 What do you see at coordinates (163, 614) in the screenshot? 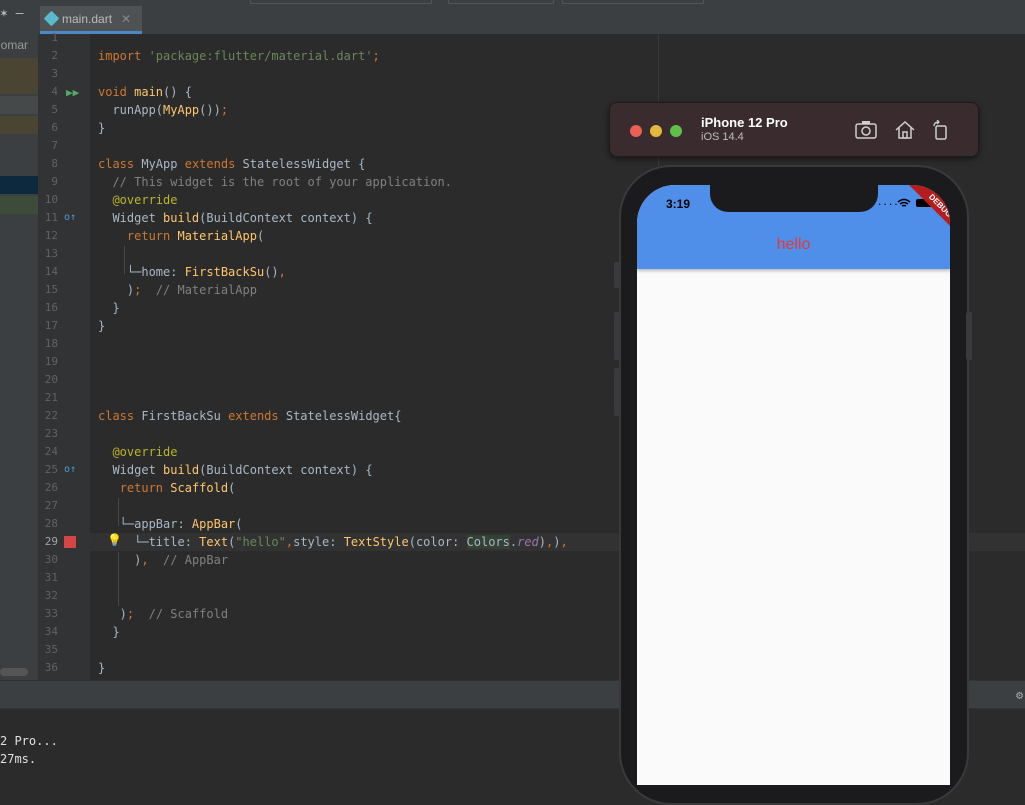
I see `code-line-33: ); // Scaffold` at bounding box center [163, 614].